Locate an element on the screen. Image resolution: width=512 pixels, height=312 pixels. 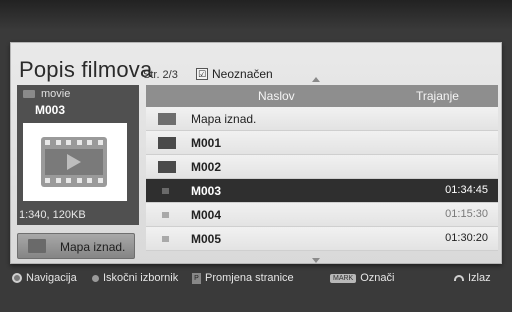
mark-key-icon: MARK is located at coordinates (343, 278).